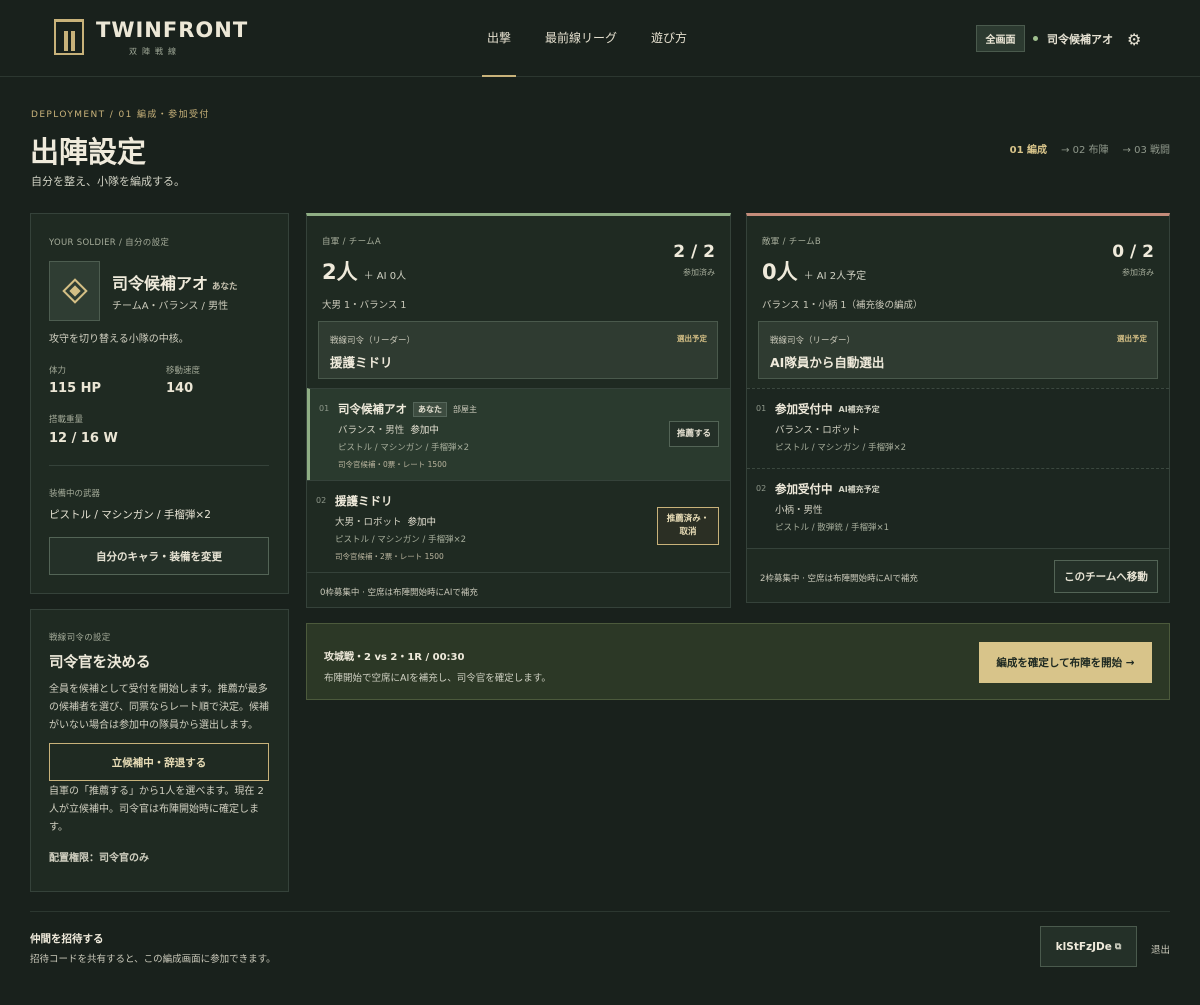 This screenshot has height=1005, width=1200. I want to click on avatar, so click(74, 291).